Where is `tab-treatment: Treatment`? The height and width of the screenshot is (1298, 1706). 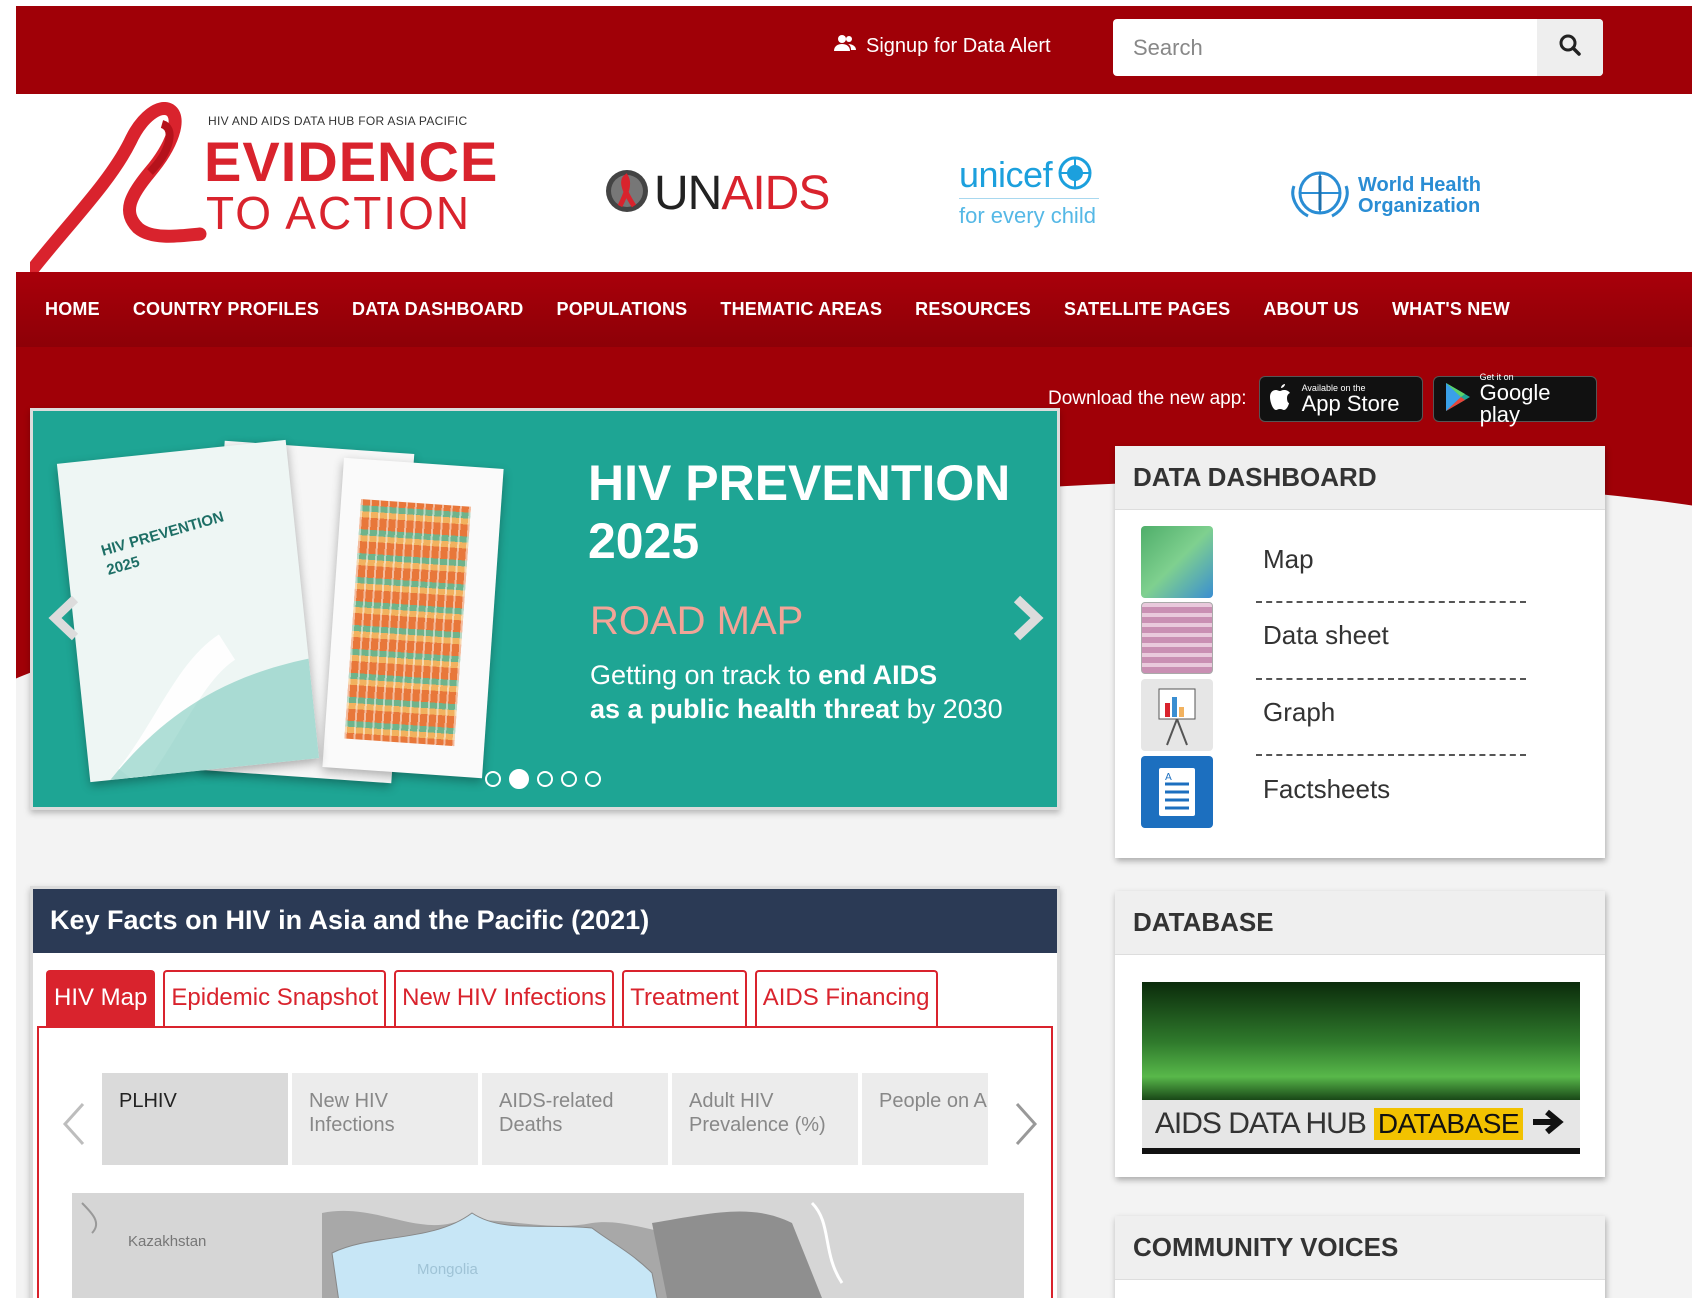
tab-treatment: Treatment is located at coordinates (684, 998).